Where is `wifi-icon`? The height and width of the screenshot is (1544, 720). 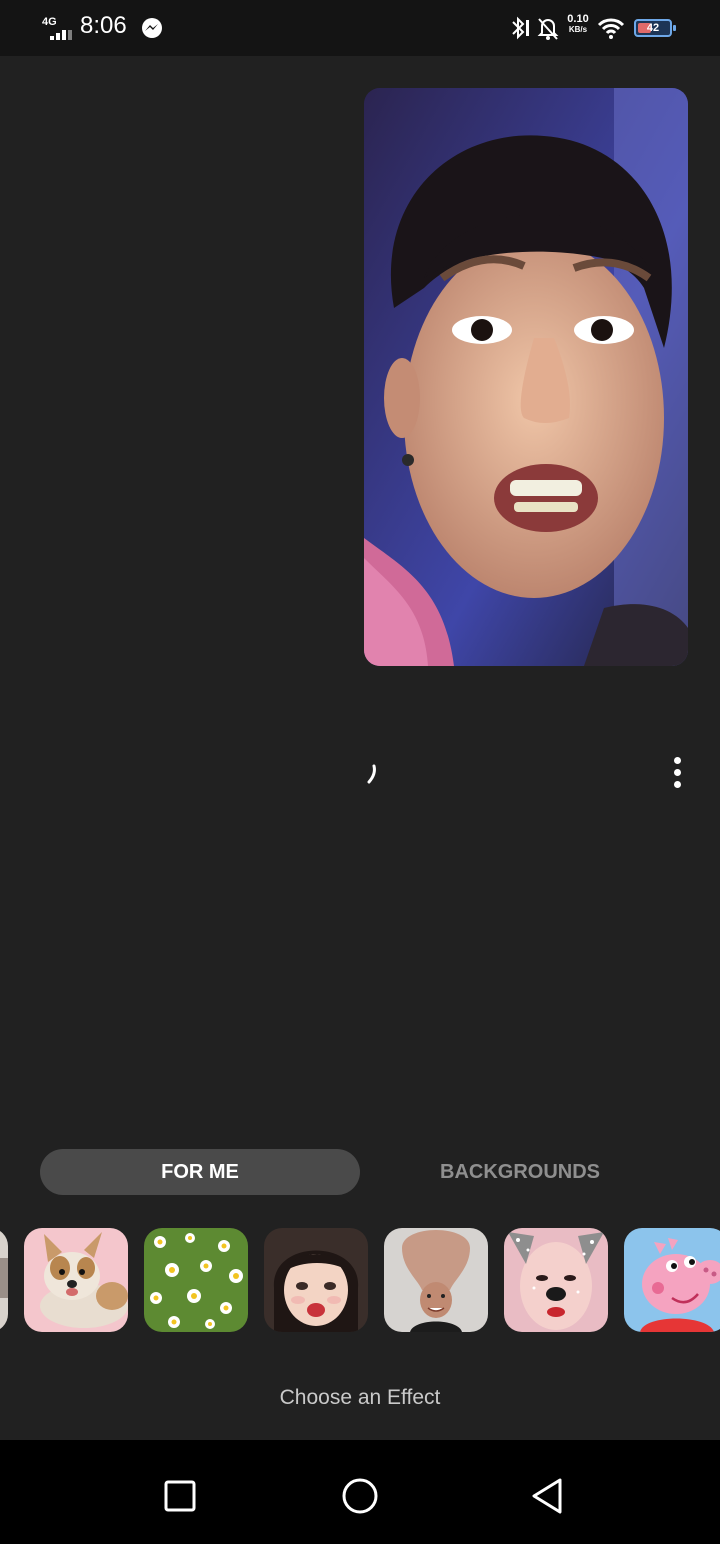
wifi-icon is located at coordinates (611, 28).